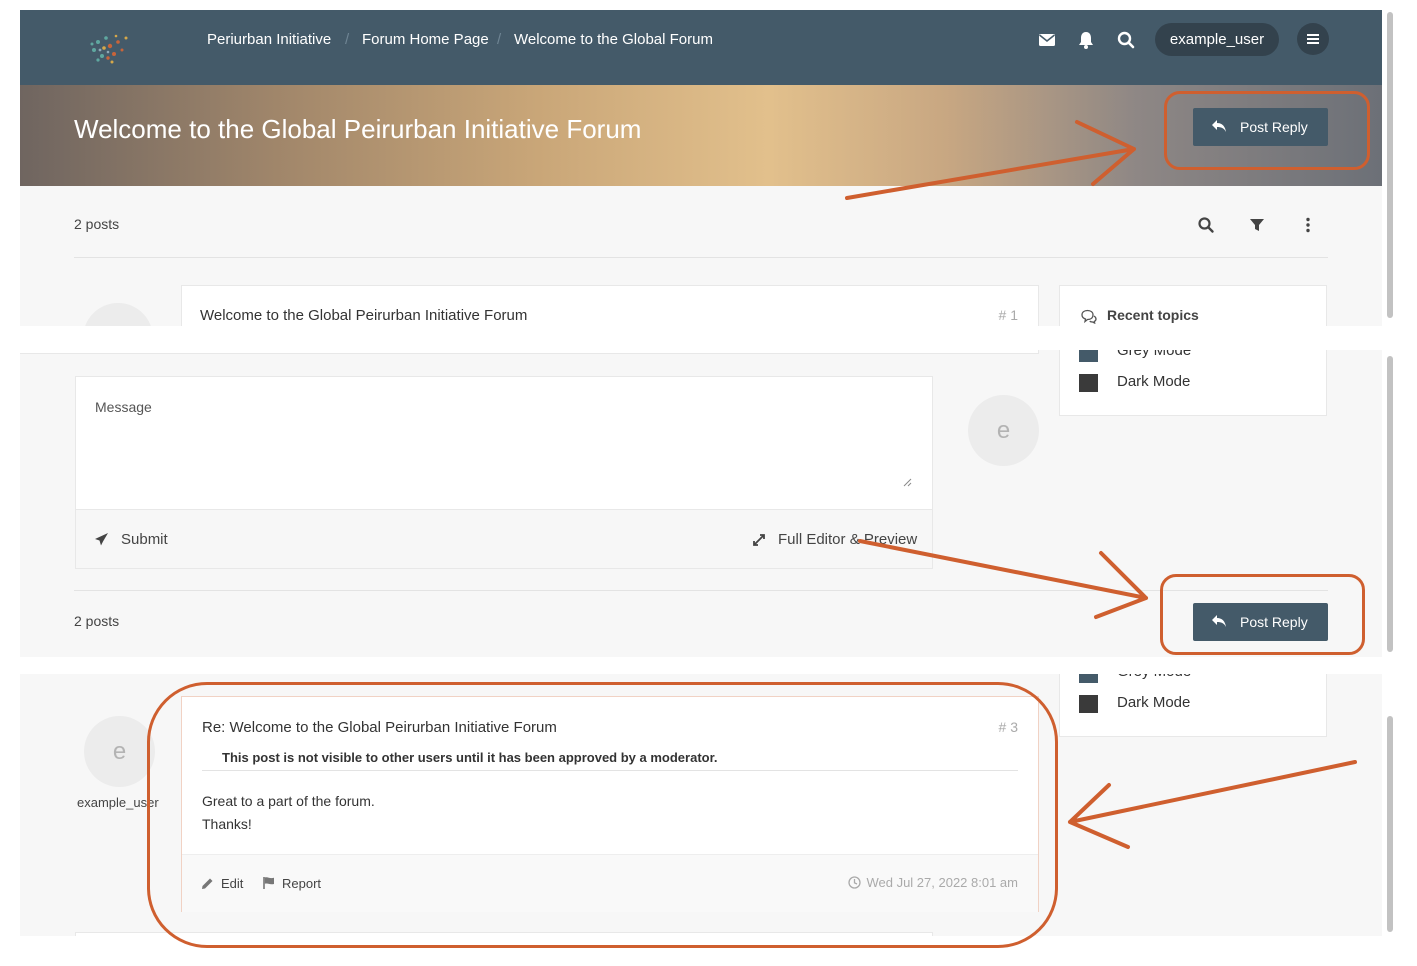 This screenshot has width=1417, height=966. I want to click on site-logo, so click(108, 48).